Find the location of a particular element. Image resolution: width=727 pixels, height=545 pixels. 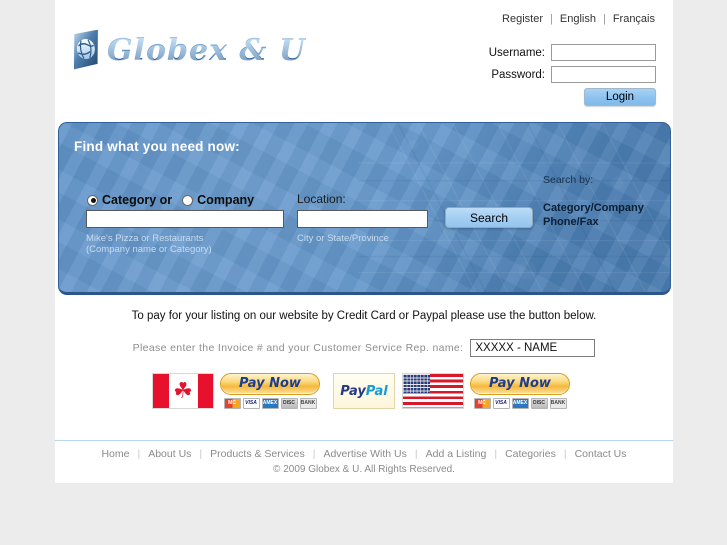

usa-flag-canton is located at coordinates (416, 383).